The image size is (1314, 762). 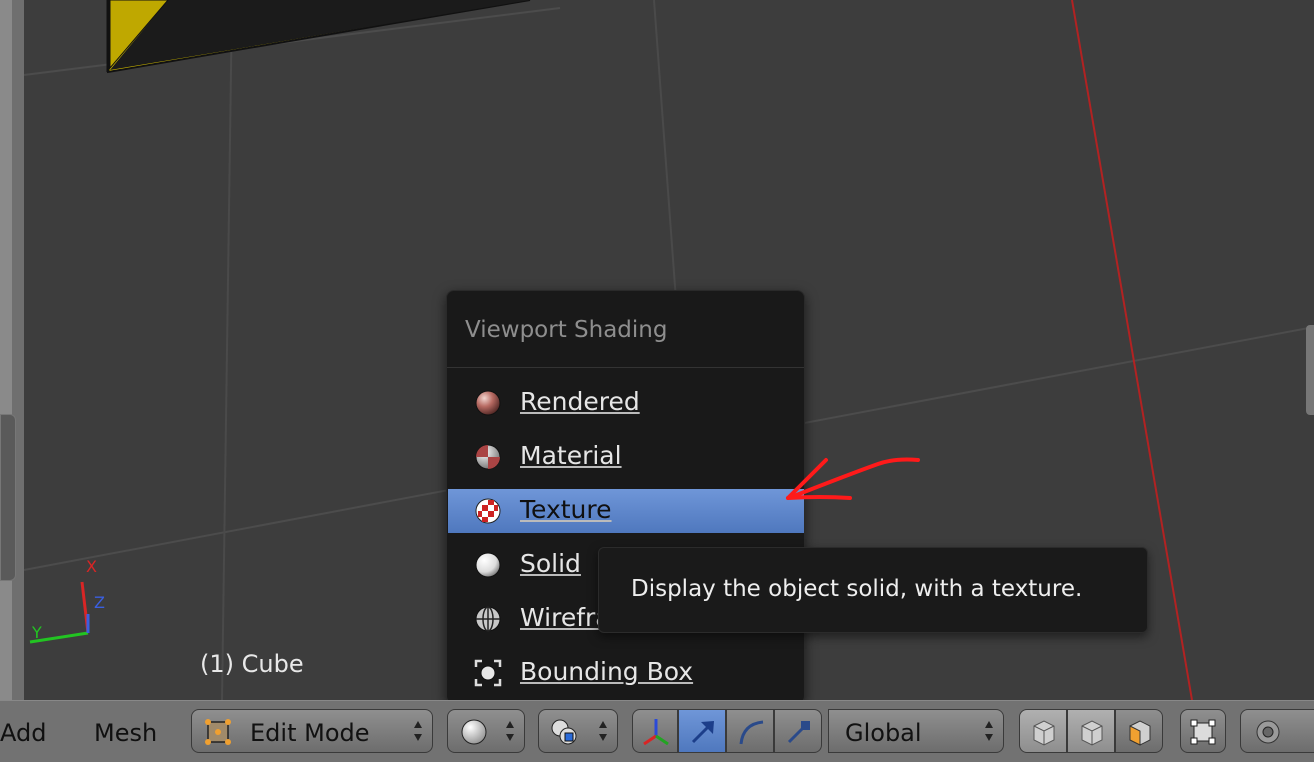 I want to click on menu-item-solid-label: Solid, so click(x=550, y=563).